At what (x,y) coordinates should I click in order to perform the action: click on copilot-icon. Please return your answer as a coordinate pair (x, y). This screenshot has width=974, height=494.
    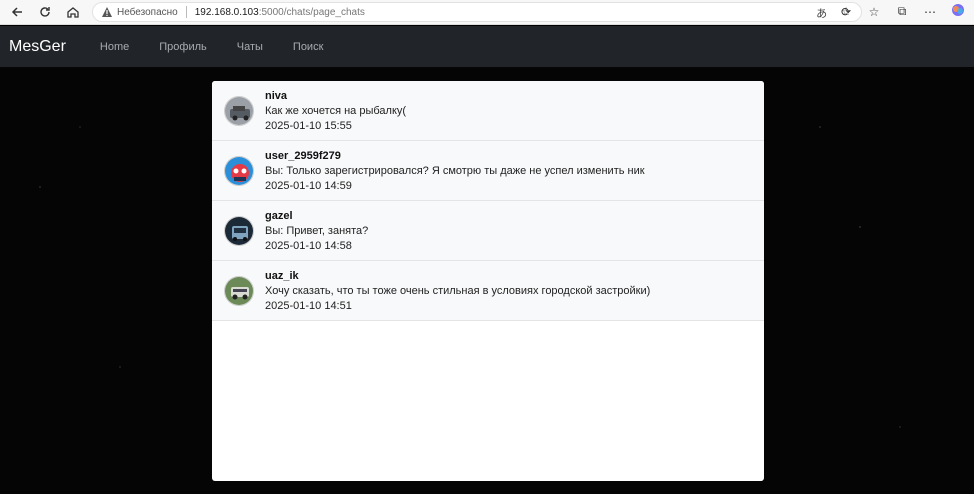
    Looking at the image, I should click on (958, 11).